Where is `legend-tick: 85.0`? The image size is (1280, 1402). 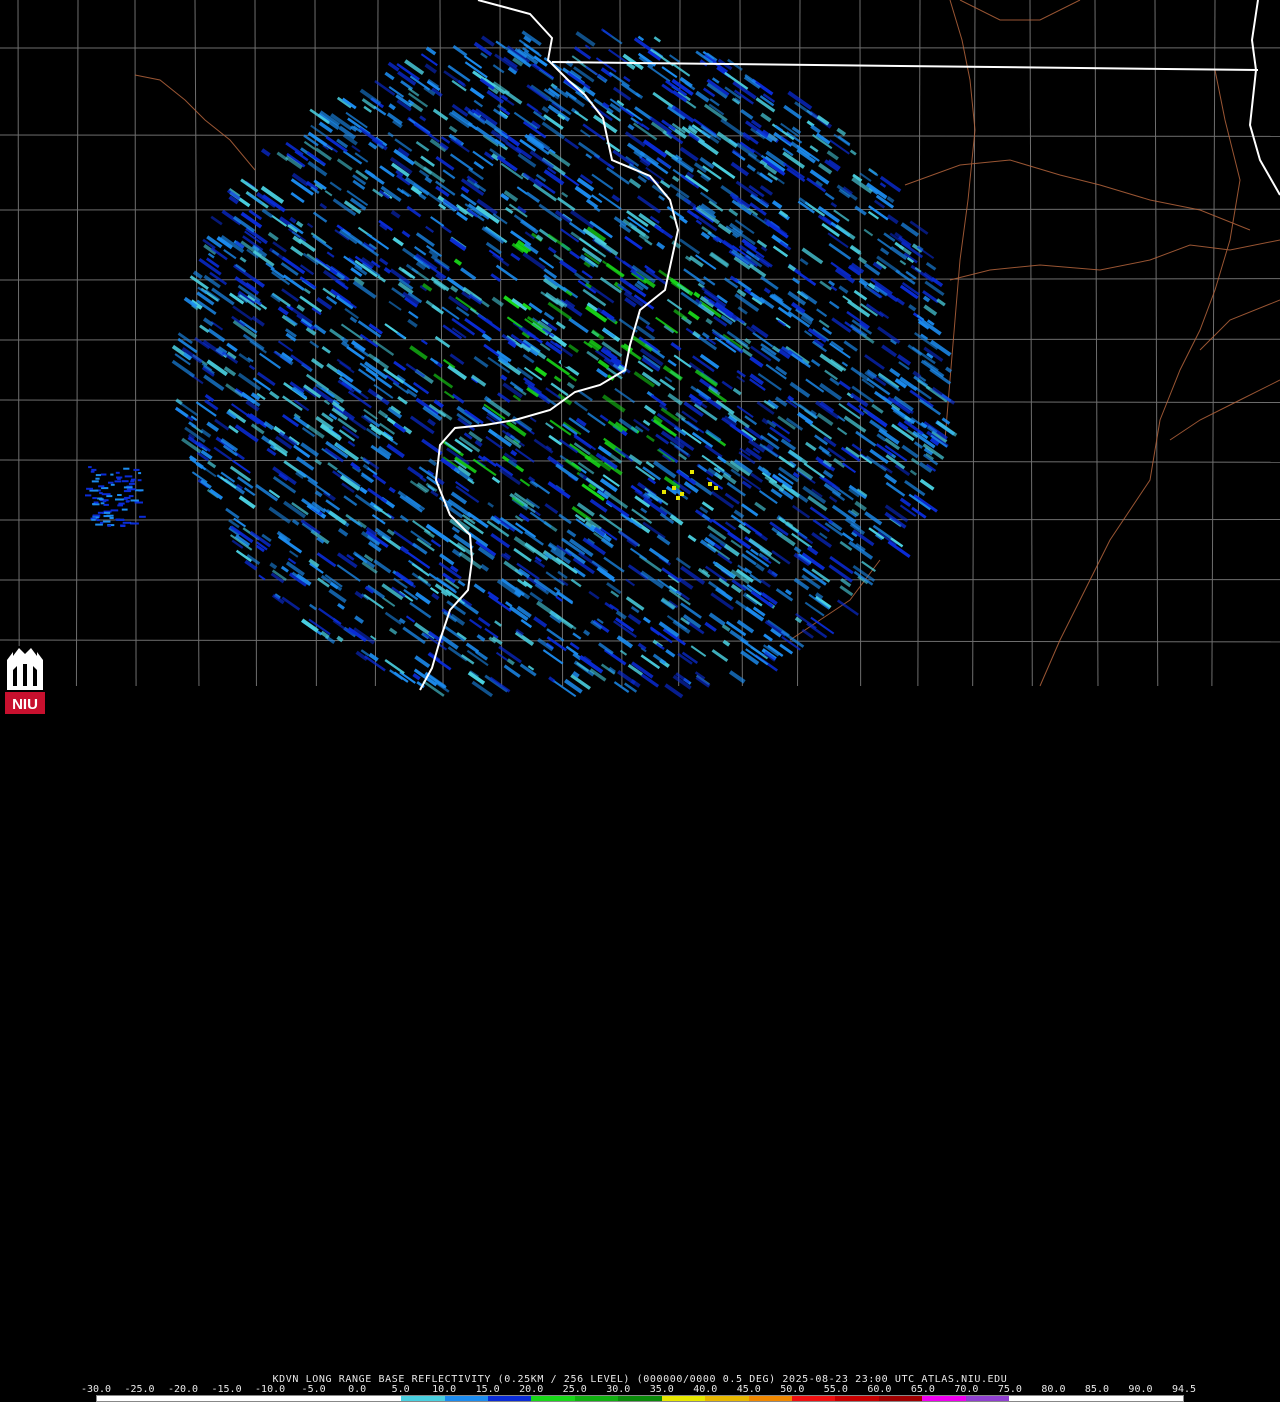
legend-tick: 85.0 is located at coordinates (1097, 1389).